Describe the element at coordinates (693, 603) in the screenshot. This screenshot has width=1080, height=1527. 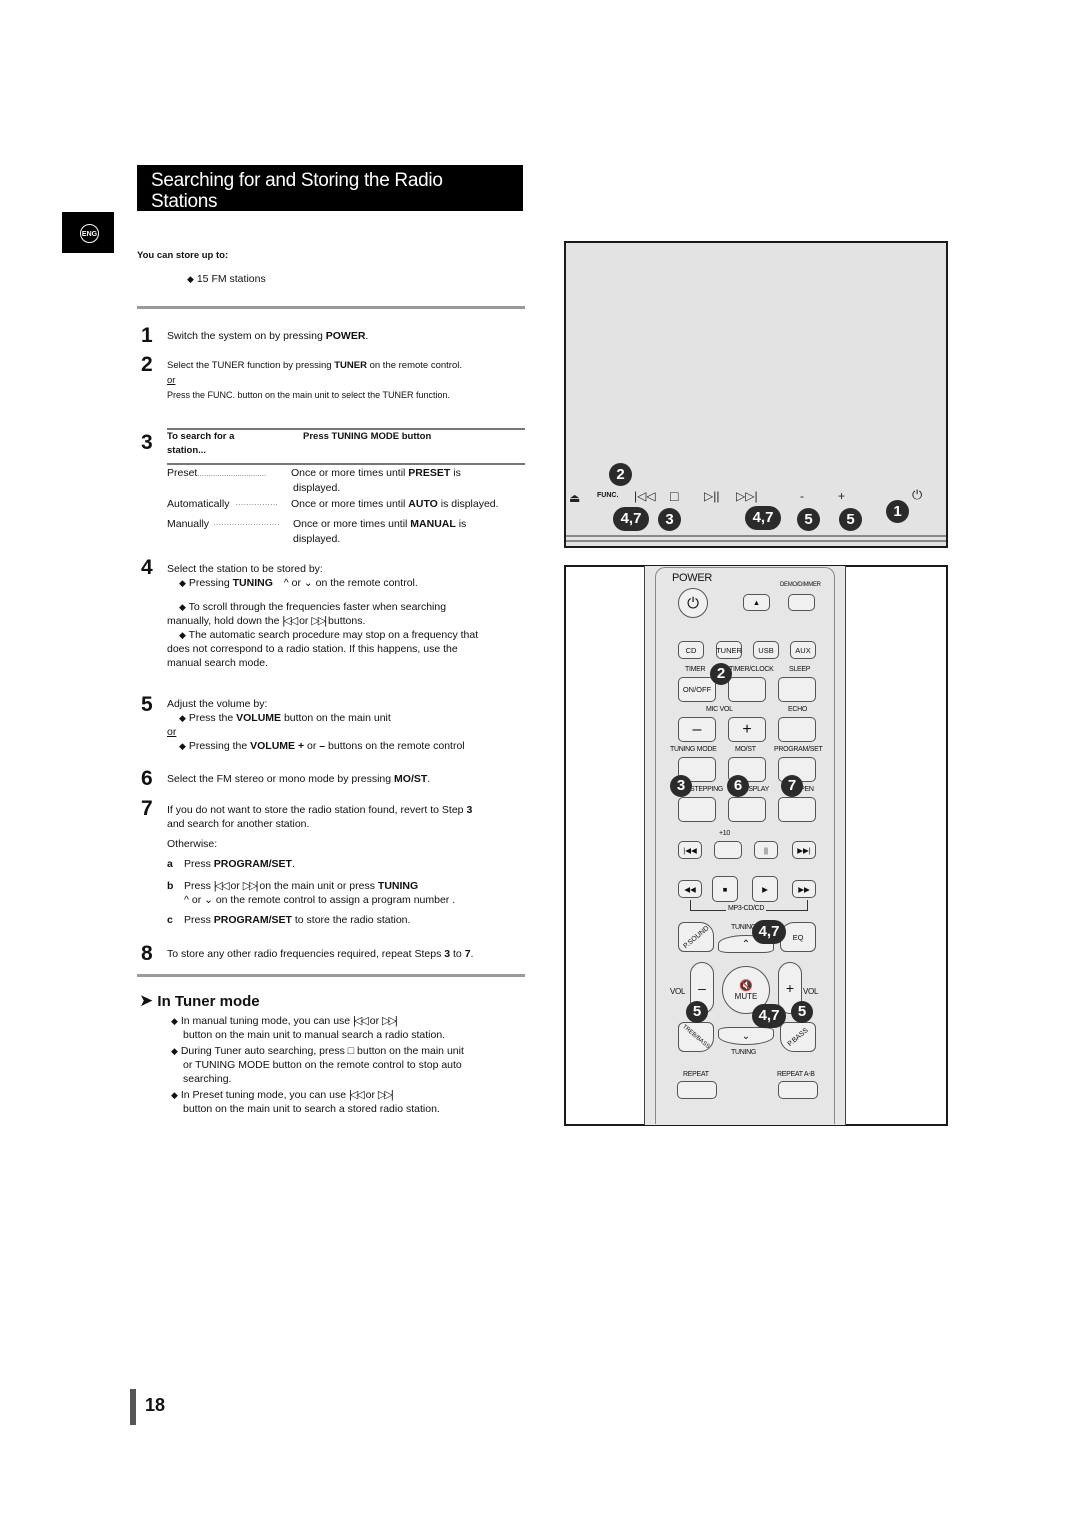
I see `power-button: ⏻` at that location.